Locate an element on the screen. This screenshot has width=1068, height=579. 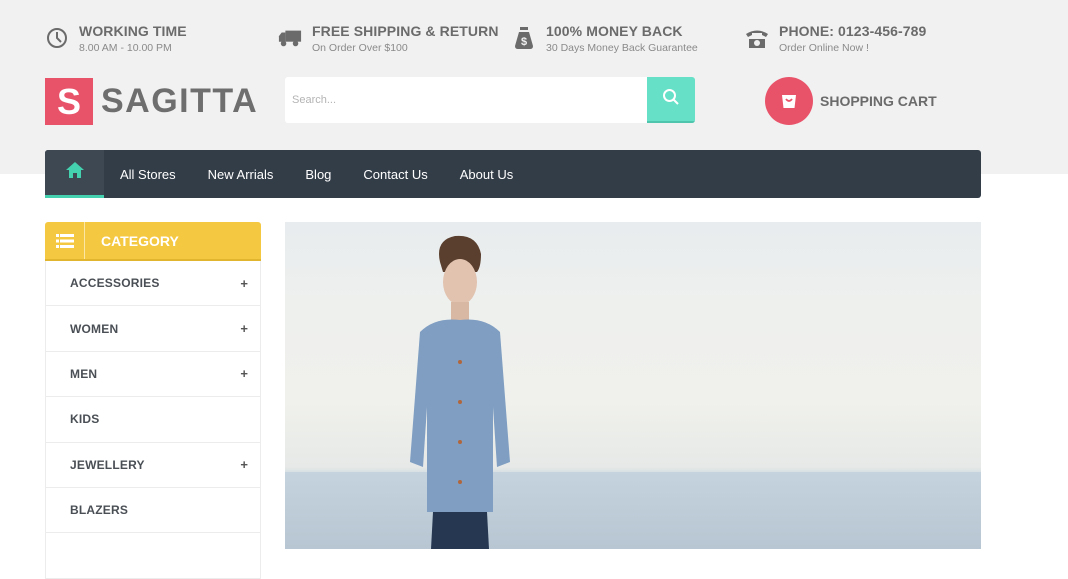
category-label: KIDS is located at coordinates (85, 419).